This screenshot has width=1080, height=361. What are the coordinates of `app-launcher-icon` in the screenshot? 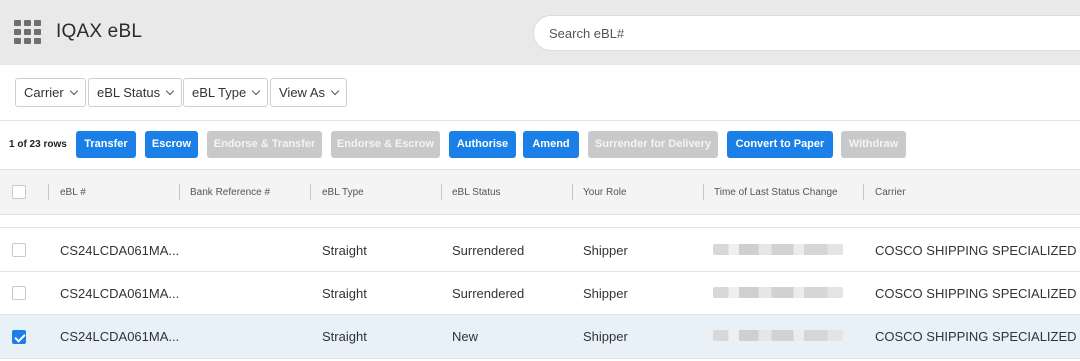 It's located at (28, 33).